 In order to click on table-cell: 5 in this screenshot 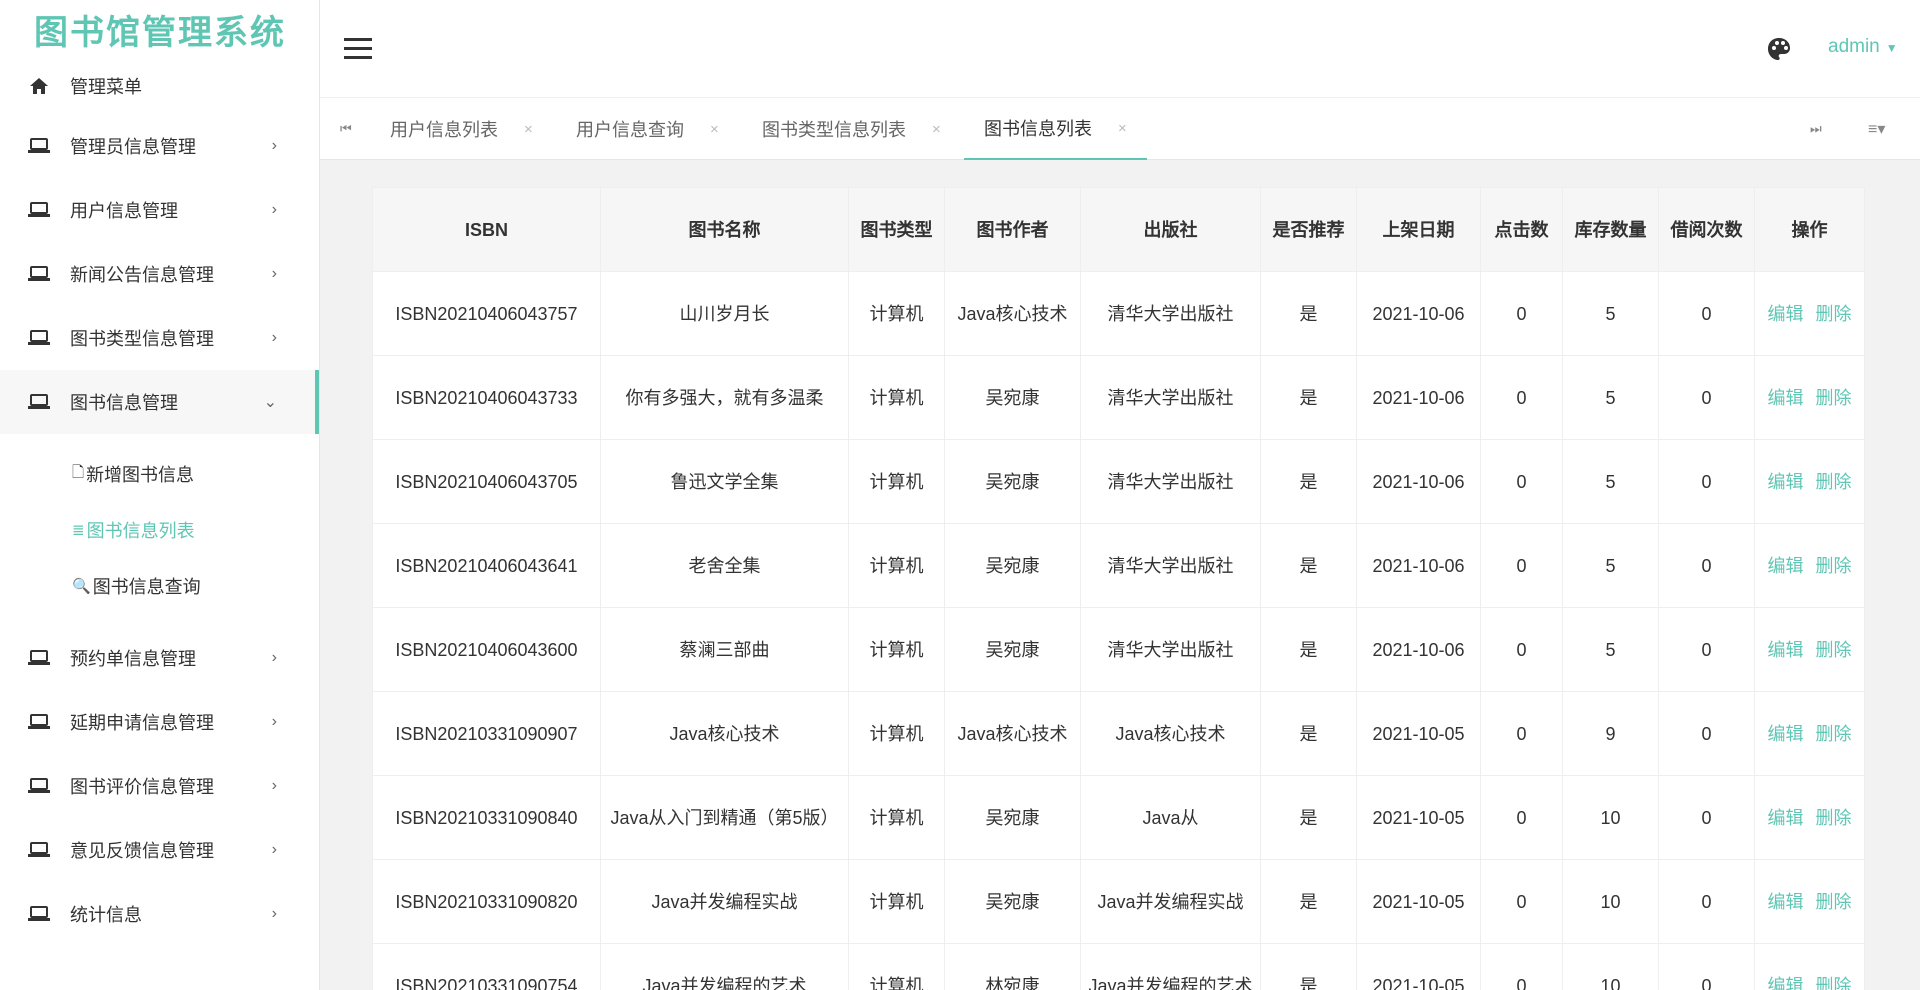, I will do `click(1610, 313)`.